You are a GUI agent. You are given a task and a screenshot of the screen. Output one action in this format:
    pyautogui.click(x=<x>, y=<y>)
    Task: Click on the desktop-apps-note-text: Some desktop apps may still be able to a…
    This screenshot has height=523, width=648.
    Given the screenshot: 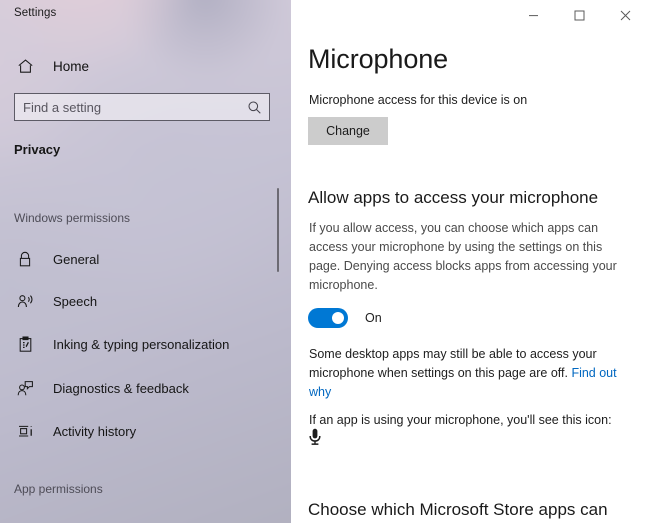 What is the action you would take?
    pyautogui.click(x=453, y=363)
    